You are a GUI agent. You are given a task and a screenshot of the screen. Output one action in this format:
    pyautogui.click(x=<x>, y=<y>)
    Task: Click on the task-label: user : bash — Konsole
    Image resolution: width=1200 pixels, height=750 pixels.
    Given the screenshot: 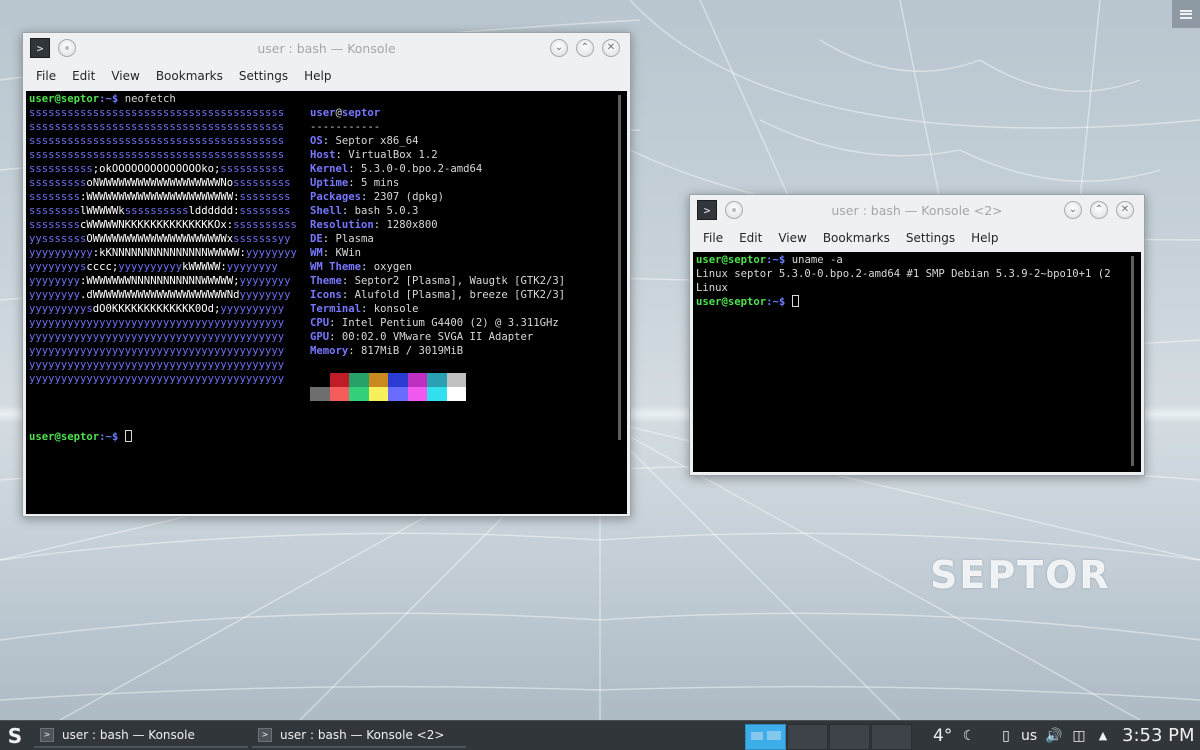 What is the action you would take?
    pyautogui.click(x=128, y=735)
    